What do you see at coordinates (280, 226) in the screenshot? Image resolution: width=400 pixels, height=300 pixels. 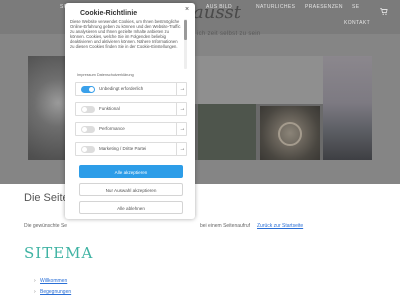 I see `back-to-home-link: Zurück zur Startseite` at bounding box center [280, 226].